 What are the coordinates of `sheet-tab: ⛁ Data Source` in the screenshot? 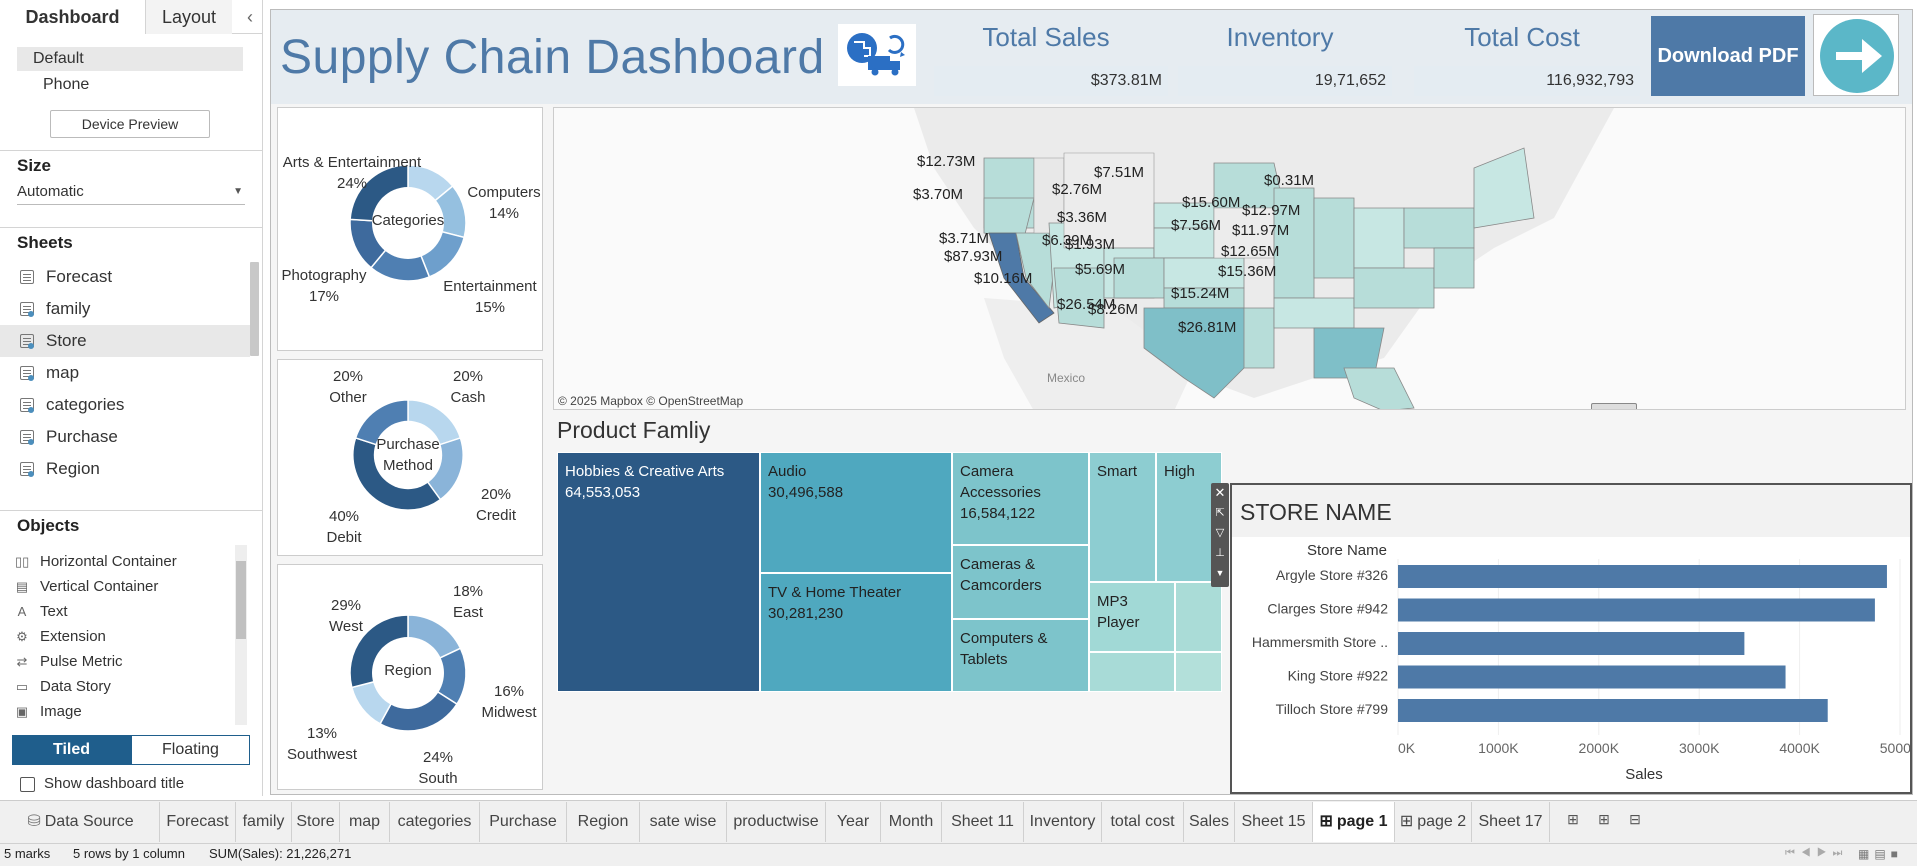 It's located at (81, 822).